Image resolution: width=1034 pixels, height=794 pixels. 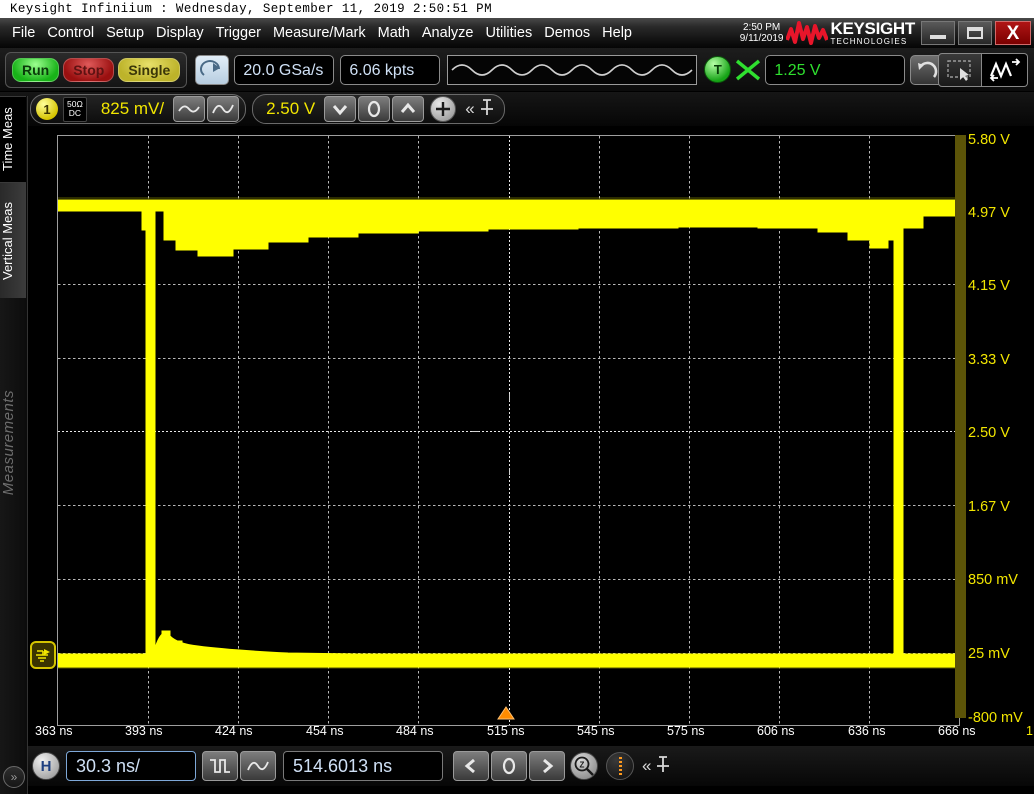 What do you see at coordinates (469, 109) in the screenshot?
I see `channel-collapse-button: «` at bounding box center [469, 109].